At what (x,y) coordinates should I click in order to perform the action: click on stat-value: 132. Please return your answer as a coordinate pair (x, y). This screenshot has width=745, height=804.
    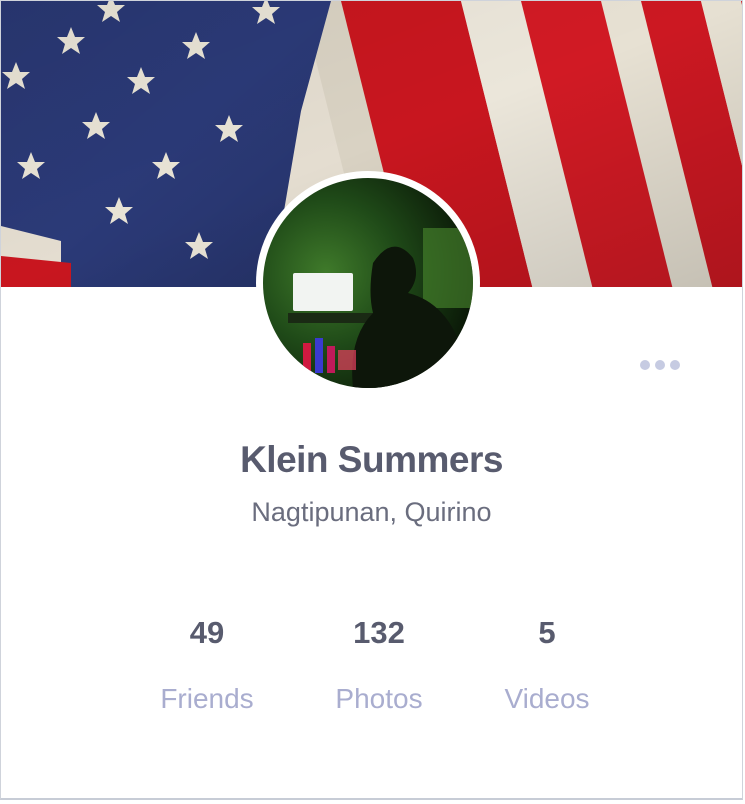
    Looking at the image, I should click on (379, 632).